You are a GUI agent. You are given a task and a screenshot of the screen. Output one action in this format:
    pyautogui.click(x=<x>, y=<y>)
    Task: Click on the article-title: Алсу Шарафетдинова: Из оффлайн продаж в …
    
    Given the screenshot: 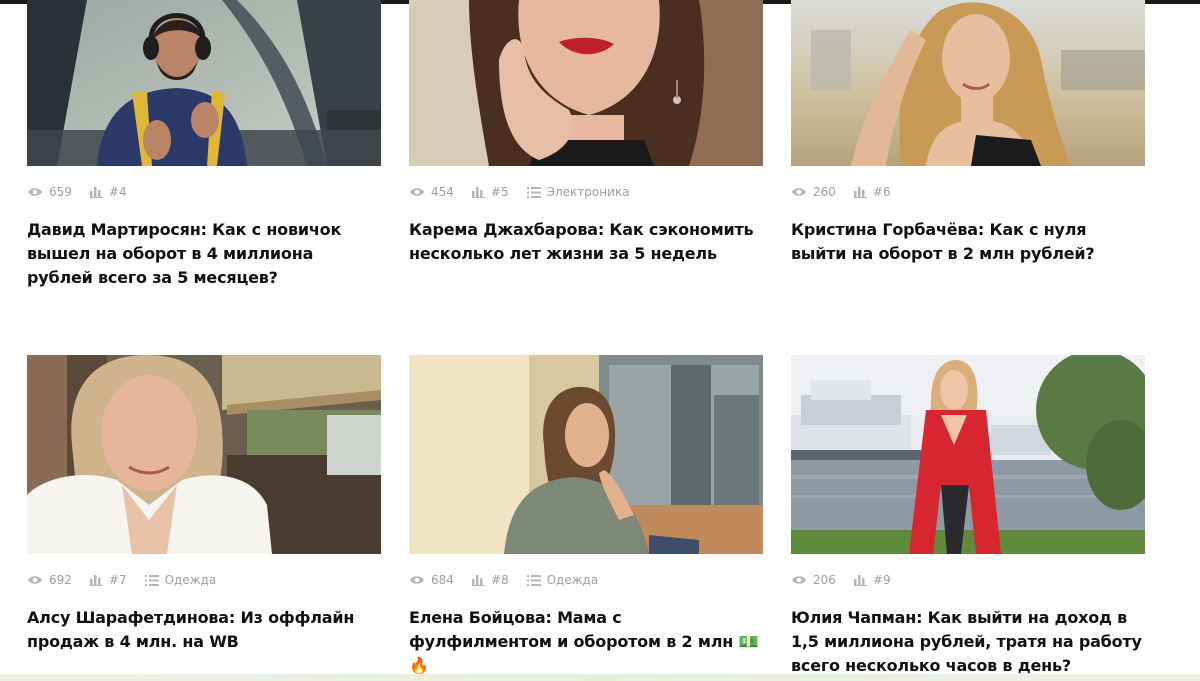 What is the action you would take?
    pyautogui.click(x=204, y=630)
    